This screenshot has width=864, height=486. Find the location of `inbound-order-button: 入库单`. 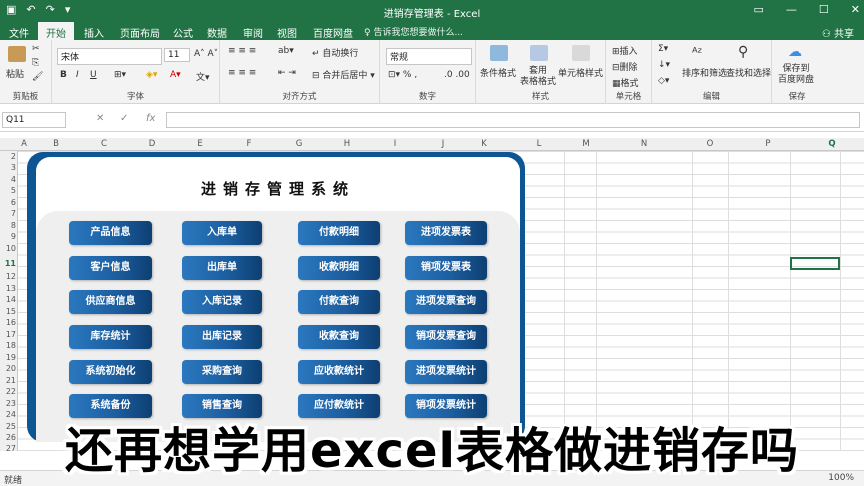

inbound-order-button: 入库单 is located at coordinates (222, 233).